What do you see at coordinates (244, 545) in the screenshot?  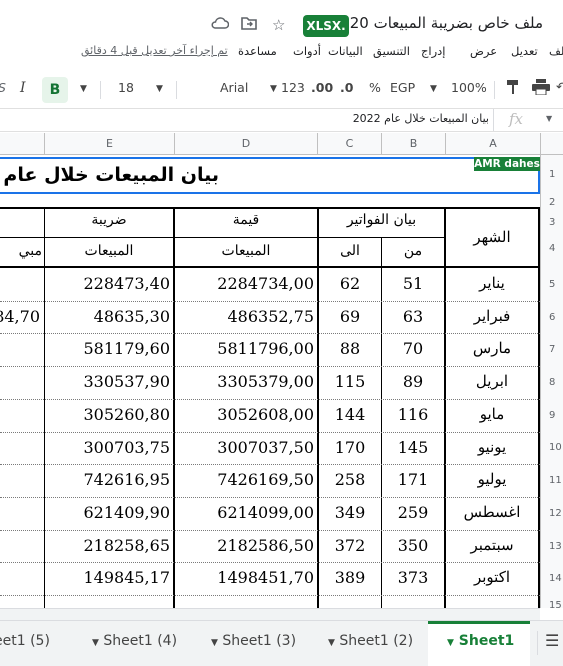 I see `value-cell: 2182586,50` at bounding box center [244, 545].